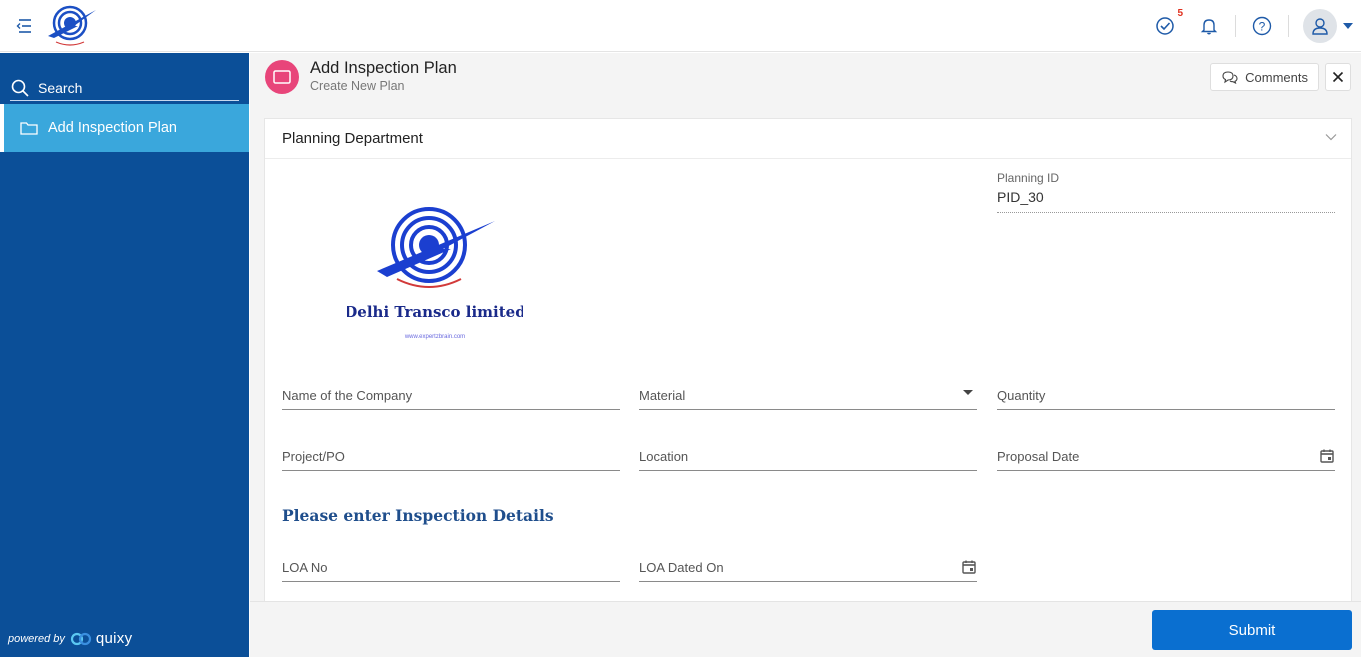 The image size is (1361, 657). I want to click on avatar, so click(1320, 26).